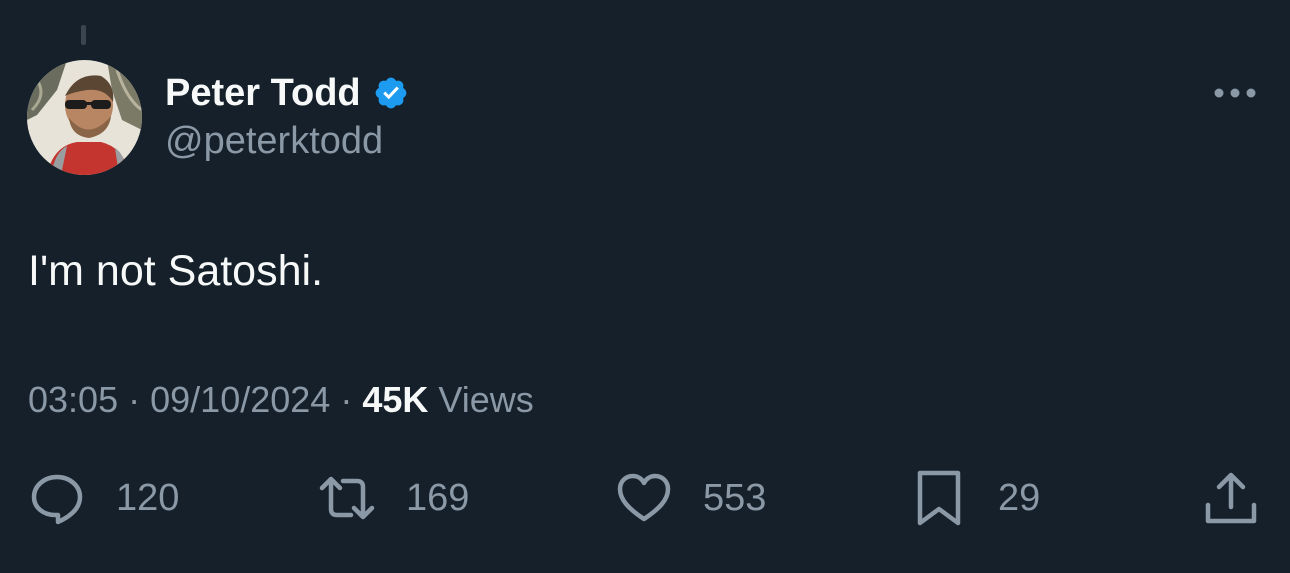 The image size is (1290, 573). I want to click on author-display-name: Peter Todd, so click(263, 93).